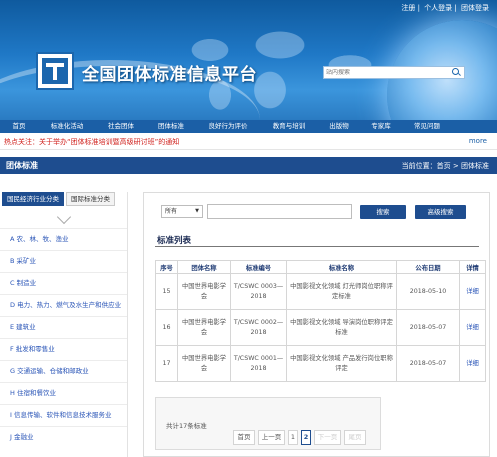 This screenshot has height=457, width=497. I want to click on page-1-button: 1, so click(293, 437).